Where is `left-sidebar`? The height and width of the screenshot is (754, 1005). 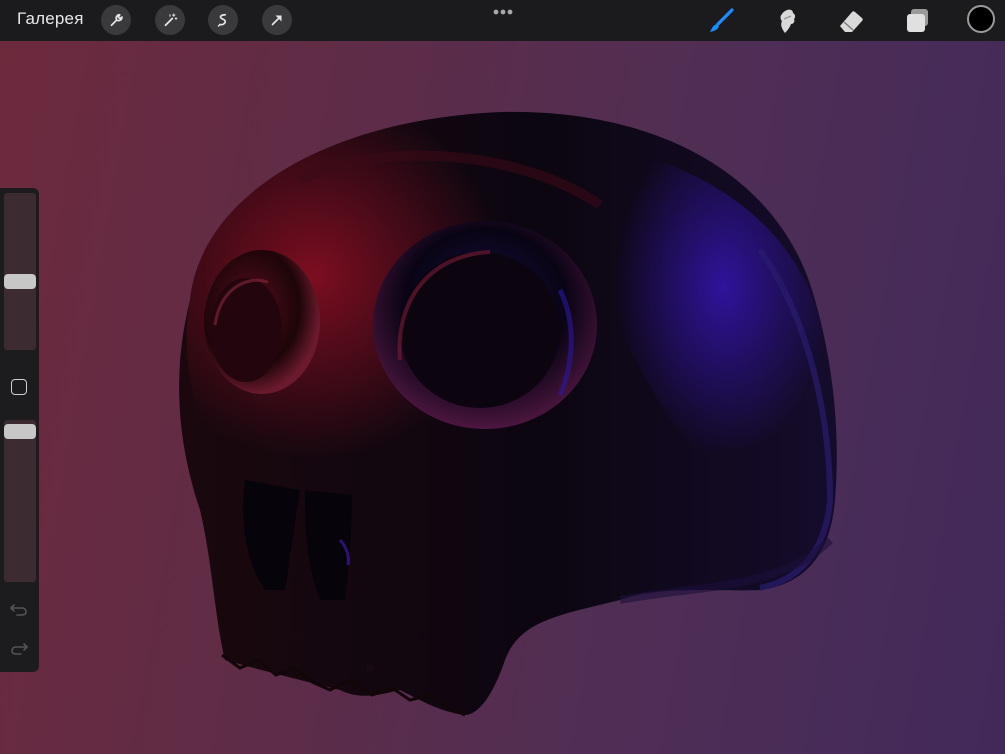
left-sidebar is located at coordinates (19, 430).